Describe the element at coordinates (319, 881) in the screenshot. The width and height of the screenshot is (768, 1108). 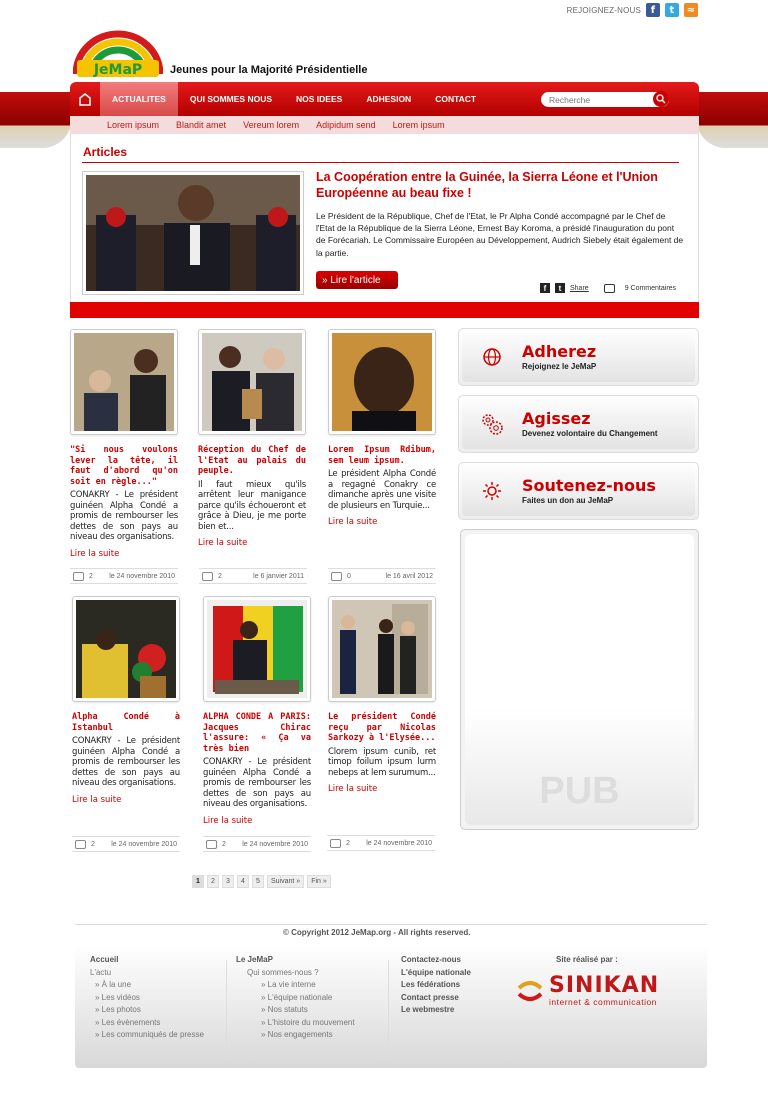
I see `last-page: Fin »` at that location.